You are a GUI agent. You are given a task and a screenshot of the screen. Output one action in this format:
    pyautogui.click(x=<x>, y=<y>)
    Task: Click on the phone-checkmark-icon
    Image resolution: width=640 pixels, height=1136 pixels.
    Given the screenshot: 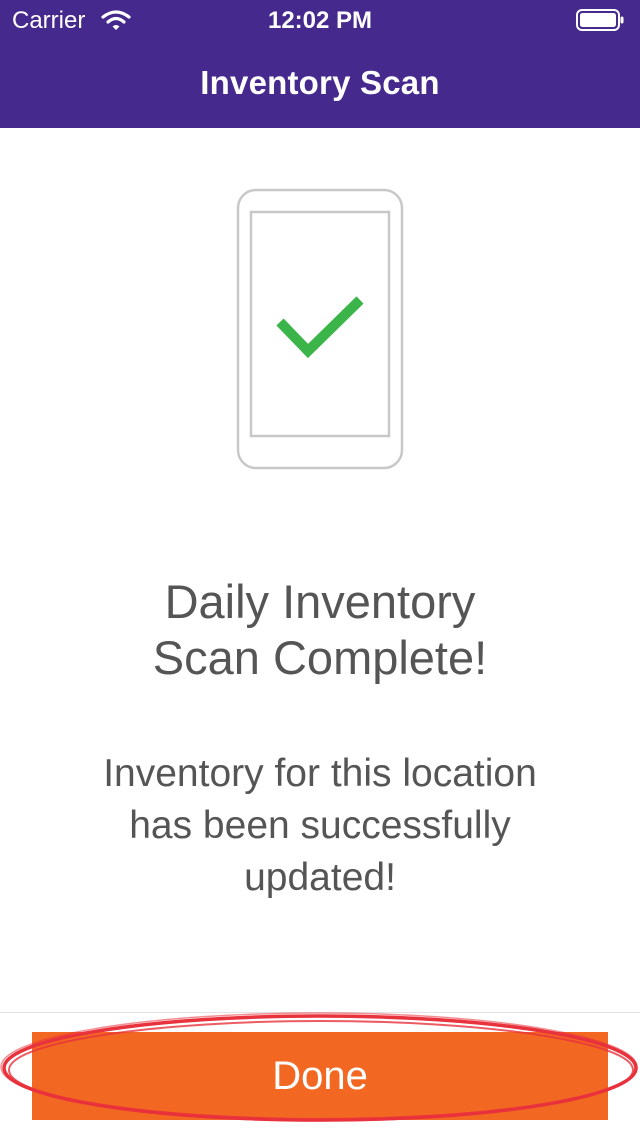 What is the action you would take?
    pyautogui.click(x=320, y=329)
    